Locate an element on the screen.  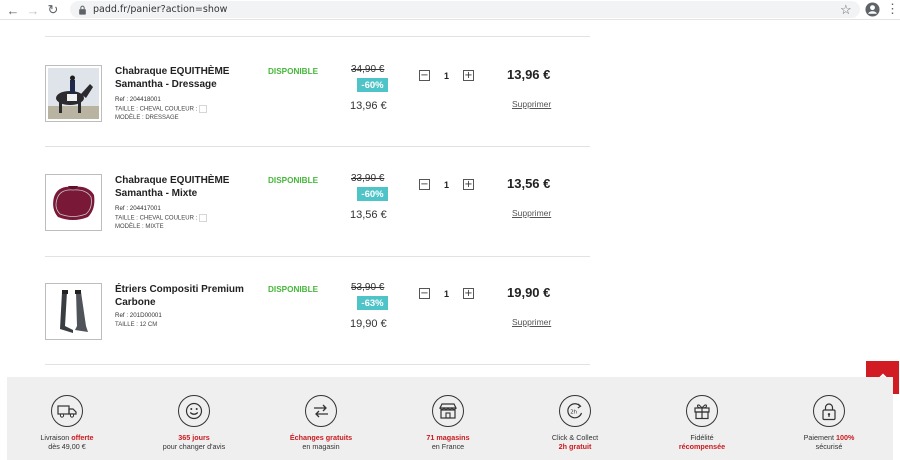
reassurance-highlight: 71 magasins is located at coordinates (448, 437).